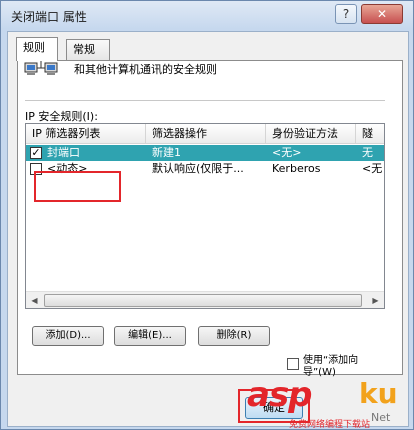 This screenshot has height=430, width=414. I want to click on watermark-logo: asp ku Net 免费网络编程下载站, so click(330, 402).